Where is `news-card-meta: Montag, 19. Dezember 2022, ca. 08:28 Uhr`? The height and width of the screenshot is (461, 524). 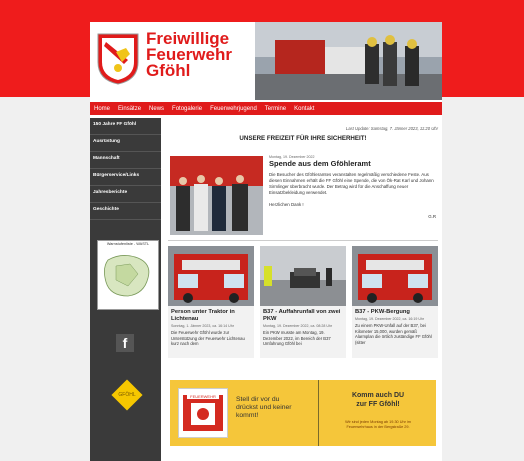 news-card-meta: Montag, 19. Dezember 2022, ca. 08:28 Uhr is located at coordinates (298, 326).